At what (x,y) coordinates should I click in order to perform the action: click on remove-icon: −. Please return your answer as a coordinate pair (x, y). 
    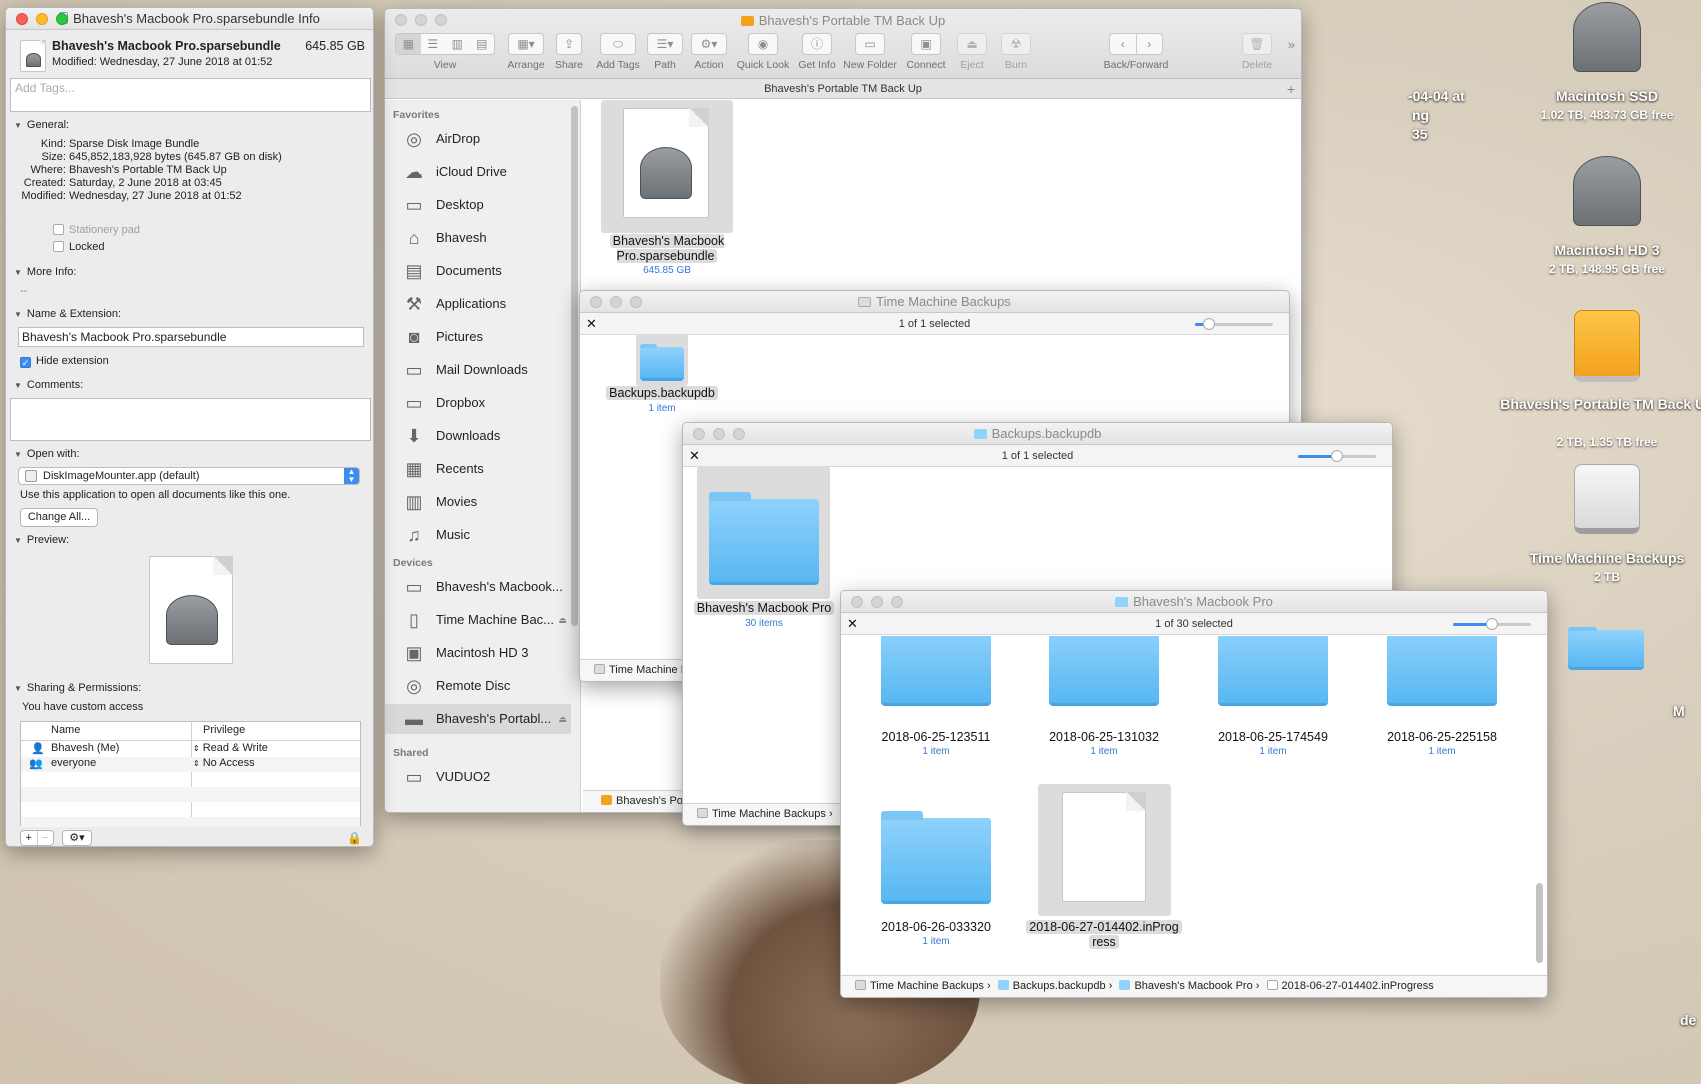
    Looking at the image, I should click on (46, 838).